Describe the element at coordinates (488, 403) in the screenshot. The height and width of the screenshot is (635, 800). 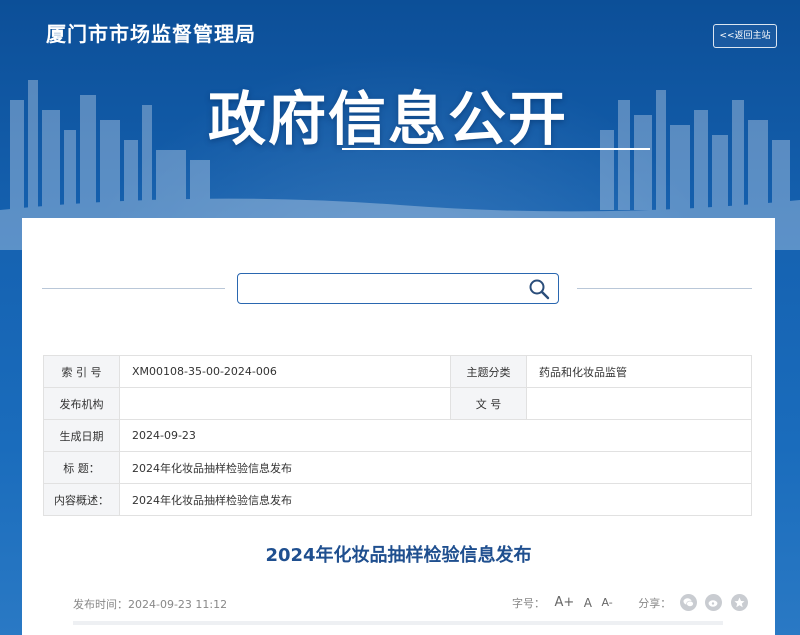
I see `docno-label: 文 号` at that location.